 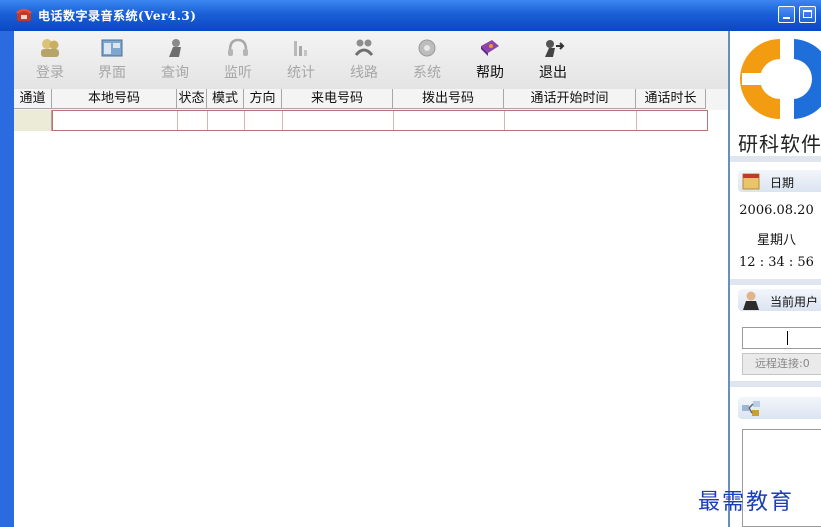 What do you see at coordinates (779, 144) in the screenshot?
I see `company-name: 研科软件` at bounding box center [779, 144].